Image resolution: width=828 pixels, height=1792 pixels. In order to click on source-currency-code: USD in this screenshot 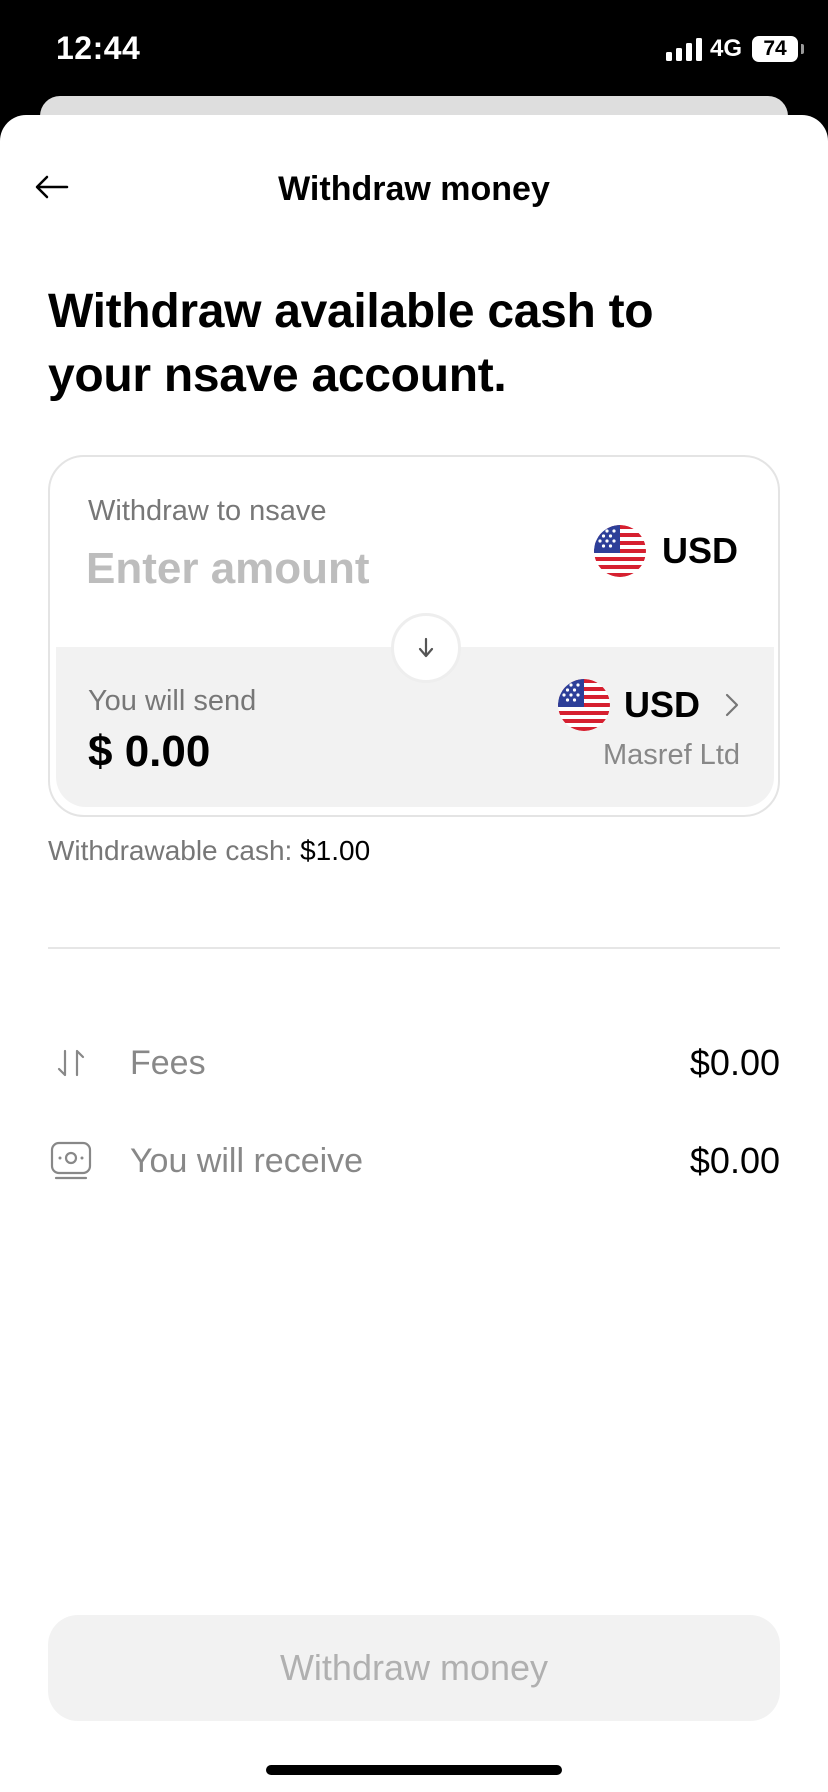, I will do `click(699, 550)`.